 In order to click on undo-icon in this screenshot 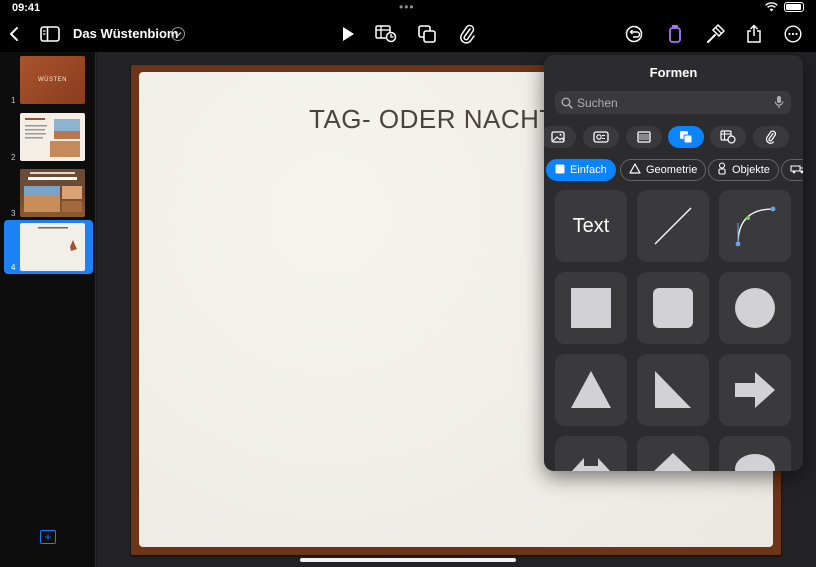, I will do `click(634, 34)`.